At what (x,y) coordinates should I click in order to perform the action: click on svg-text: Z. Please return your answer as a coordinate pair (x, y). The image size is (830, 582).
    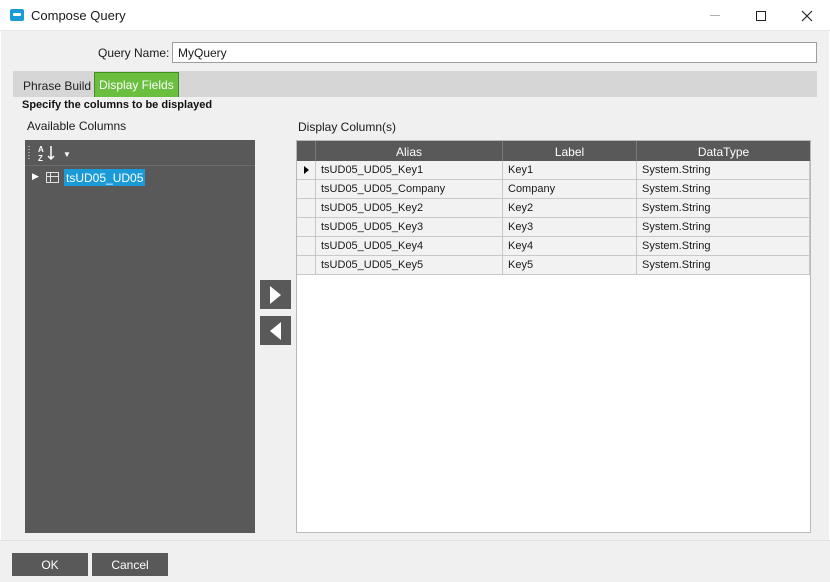
    Looking at the image, I should click on (40, 158).